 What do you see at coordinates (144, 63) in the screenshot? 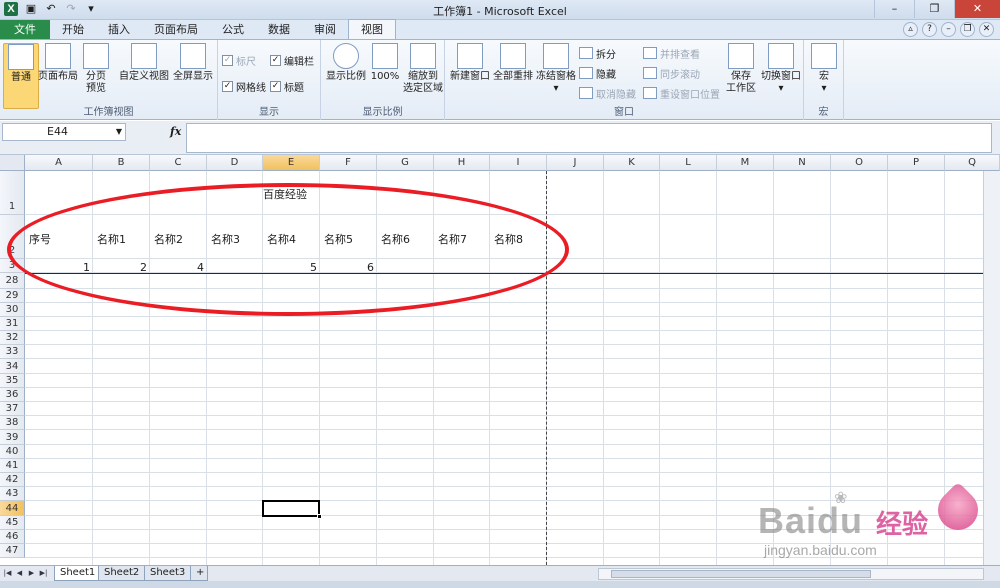
I see `custom-views-button: 自定义视图` at bounding box center [144, 63].